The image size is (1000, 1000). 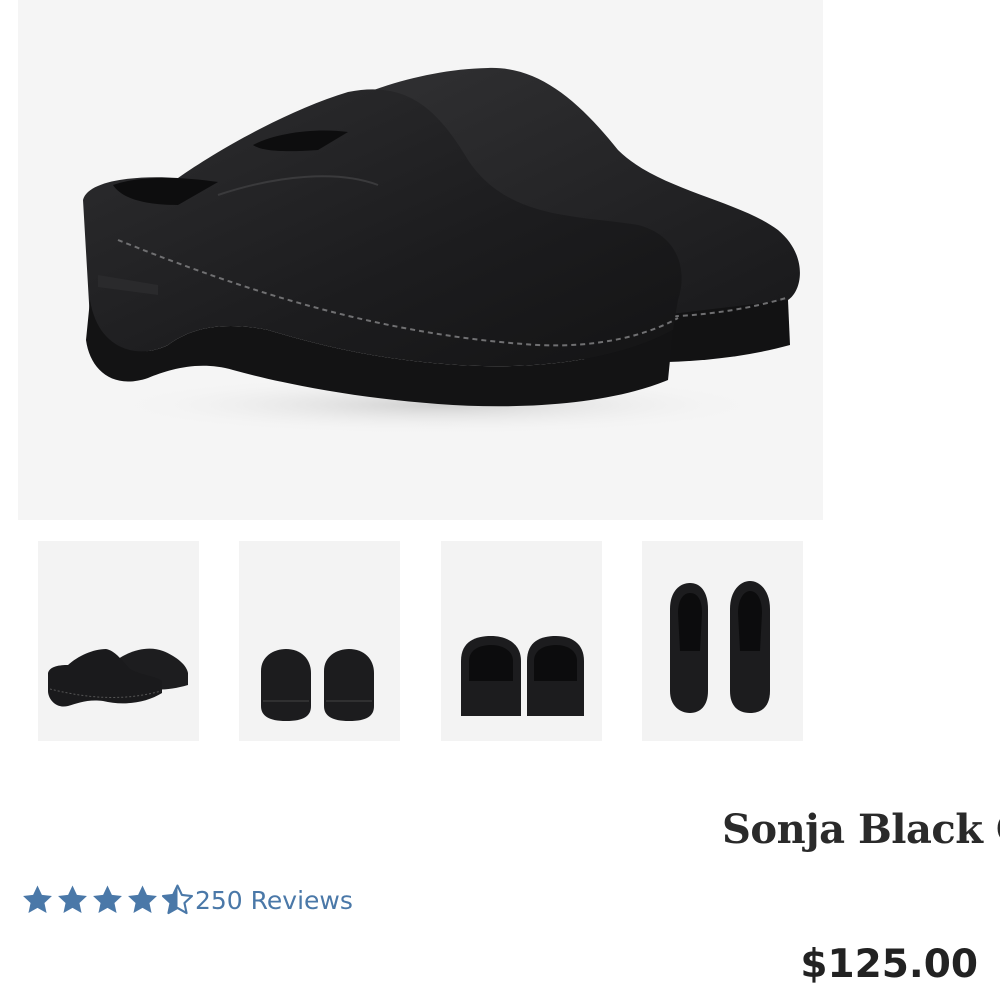 What do you see at coordinates (317, 685) in the screenshot?
I see `thumbnail-front-image` at bounding box center [317, 685].